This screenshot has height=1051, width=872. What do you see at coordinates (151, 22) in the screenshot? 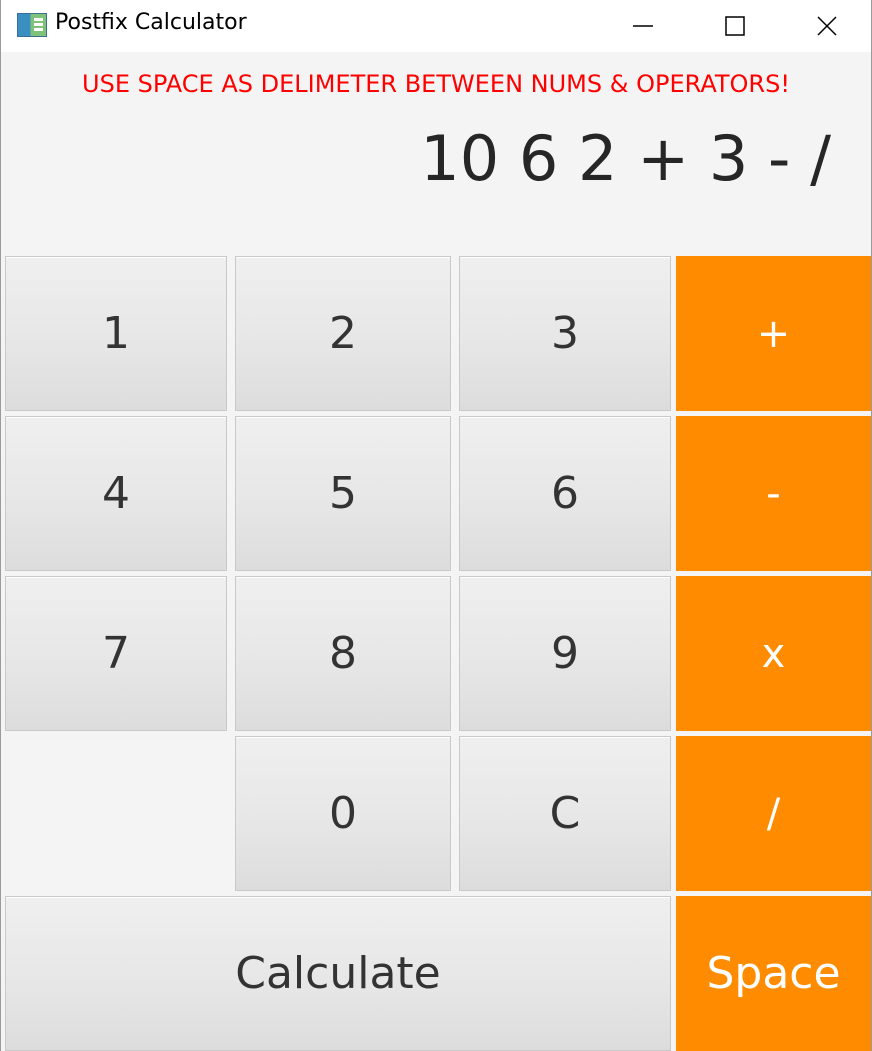
I see `window-title: Postfix Calculator` at bounding box center [151, 22].